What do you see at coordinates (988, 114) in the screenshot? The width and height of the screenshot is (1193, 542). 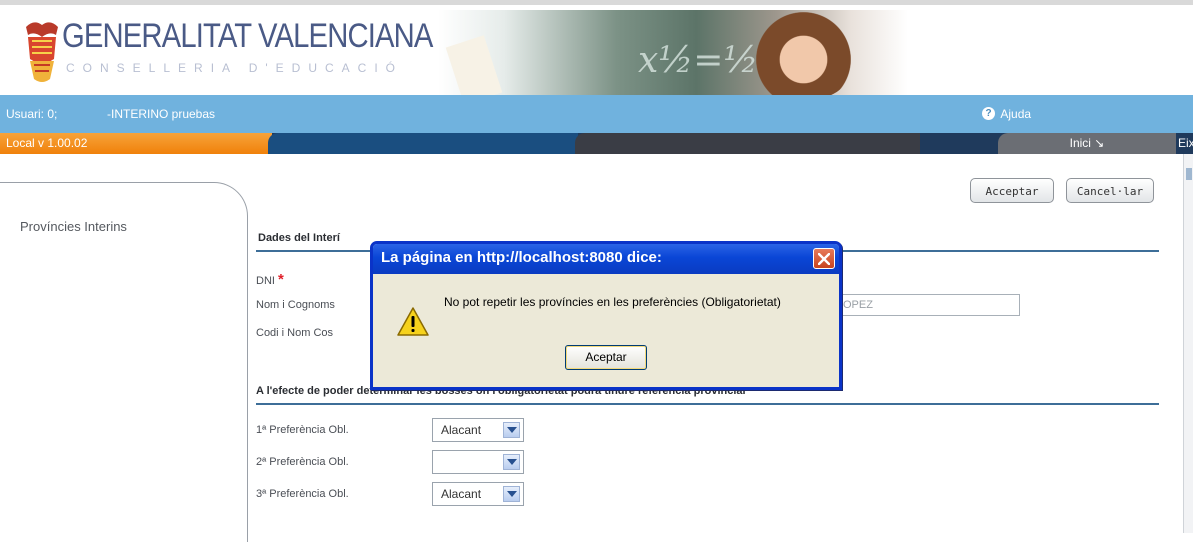 I see `help-icon: ?` at bounding box center [988, 114].